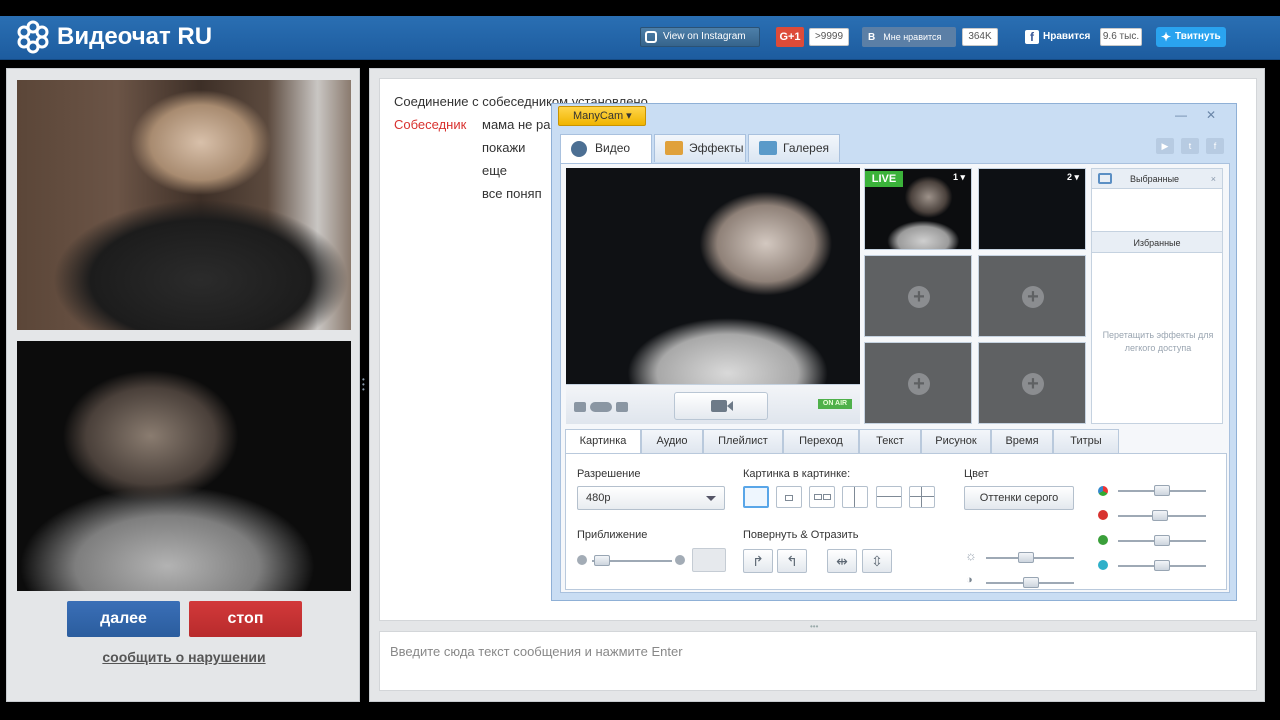 The width and height of the screenshot is (1280, 720). Describe the element at coordinates (622, 407) in the screenshot. I see `snapshot-icon` at that location.